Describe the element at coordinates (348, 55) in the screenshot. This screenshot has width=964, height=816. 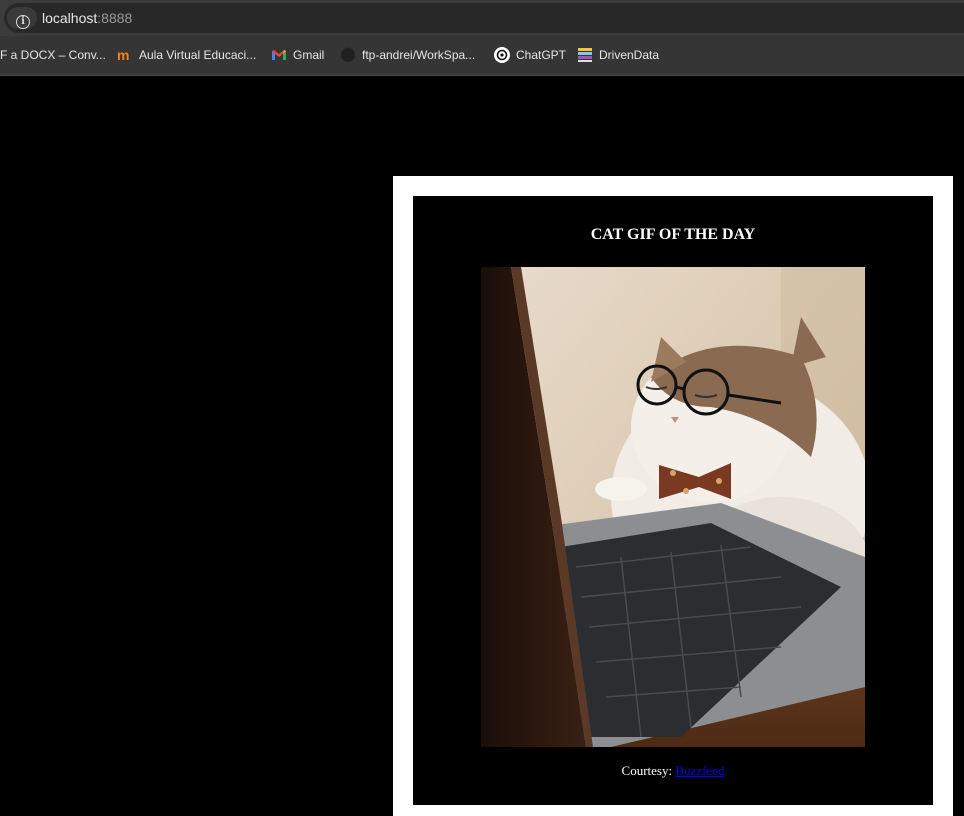
I see `github-icon` at that location.